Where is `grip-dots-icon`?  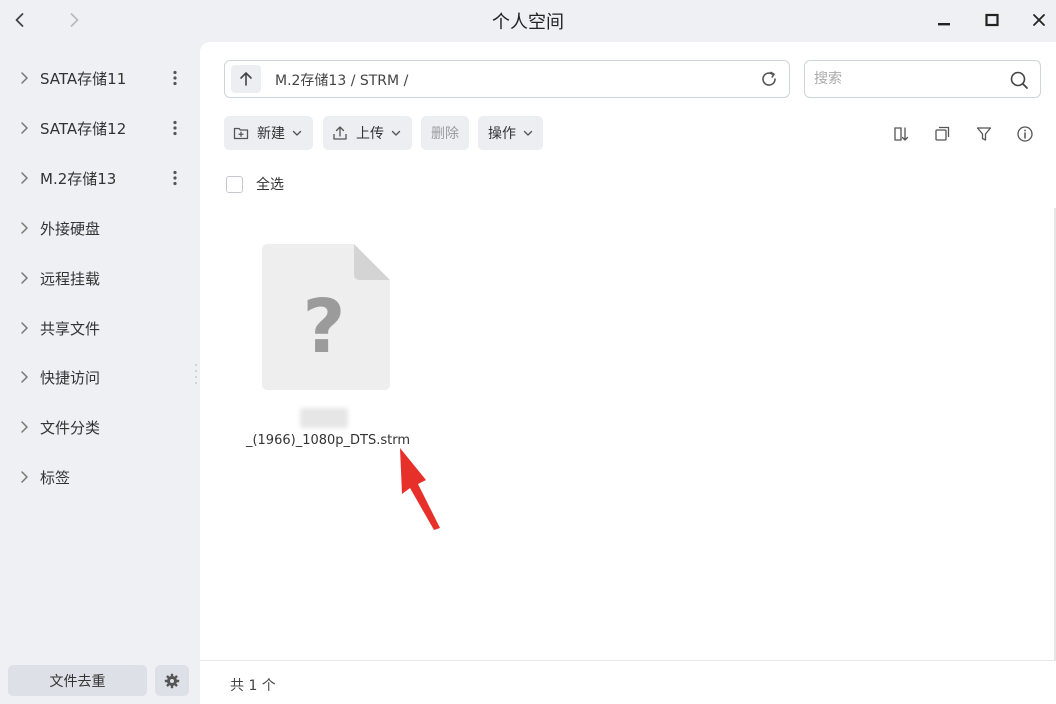
grip-dots-icon is located at coordinates (196, 374).